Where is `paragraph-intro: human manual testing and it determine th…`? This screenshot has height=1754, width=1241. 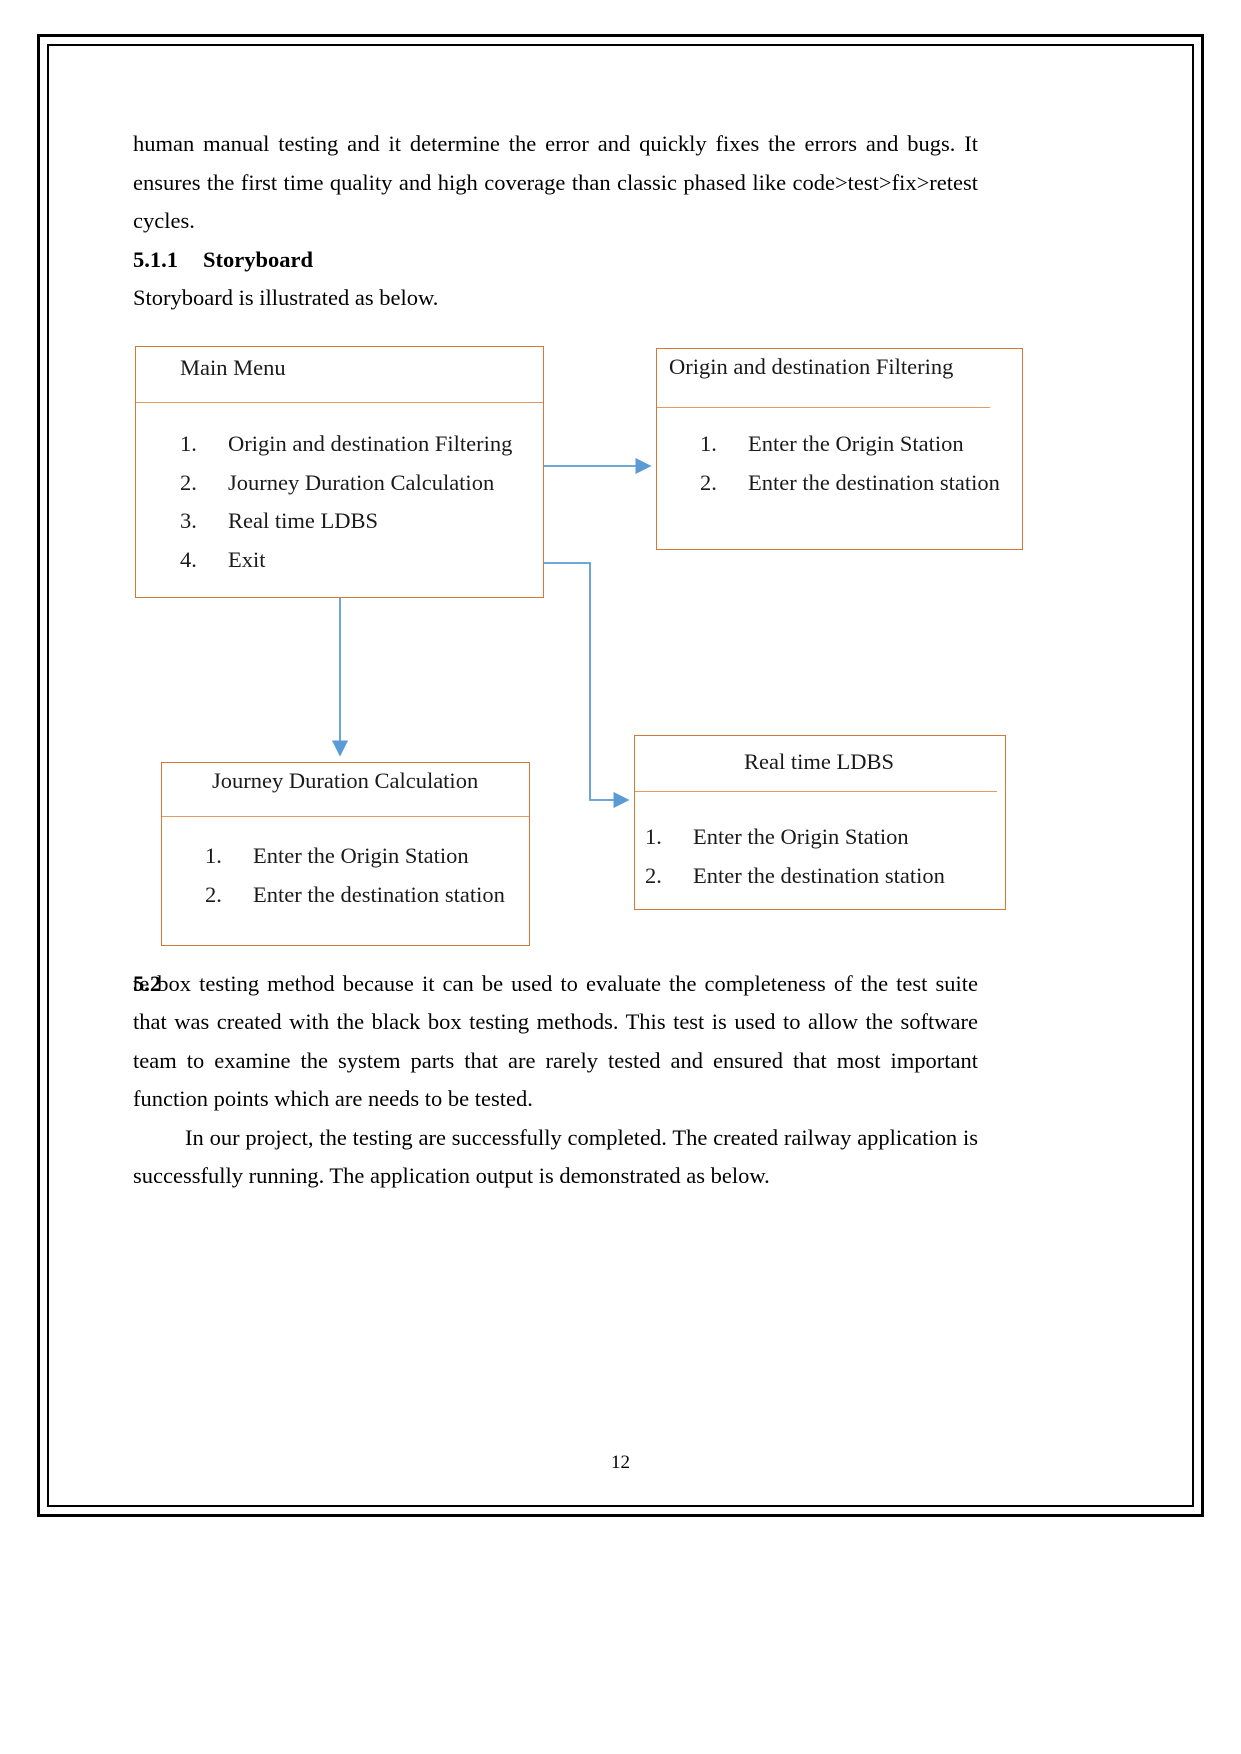
paragraph-intro: human manual testing and it determine th… is located at coordinates (555, 182).